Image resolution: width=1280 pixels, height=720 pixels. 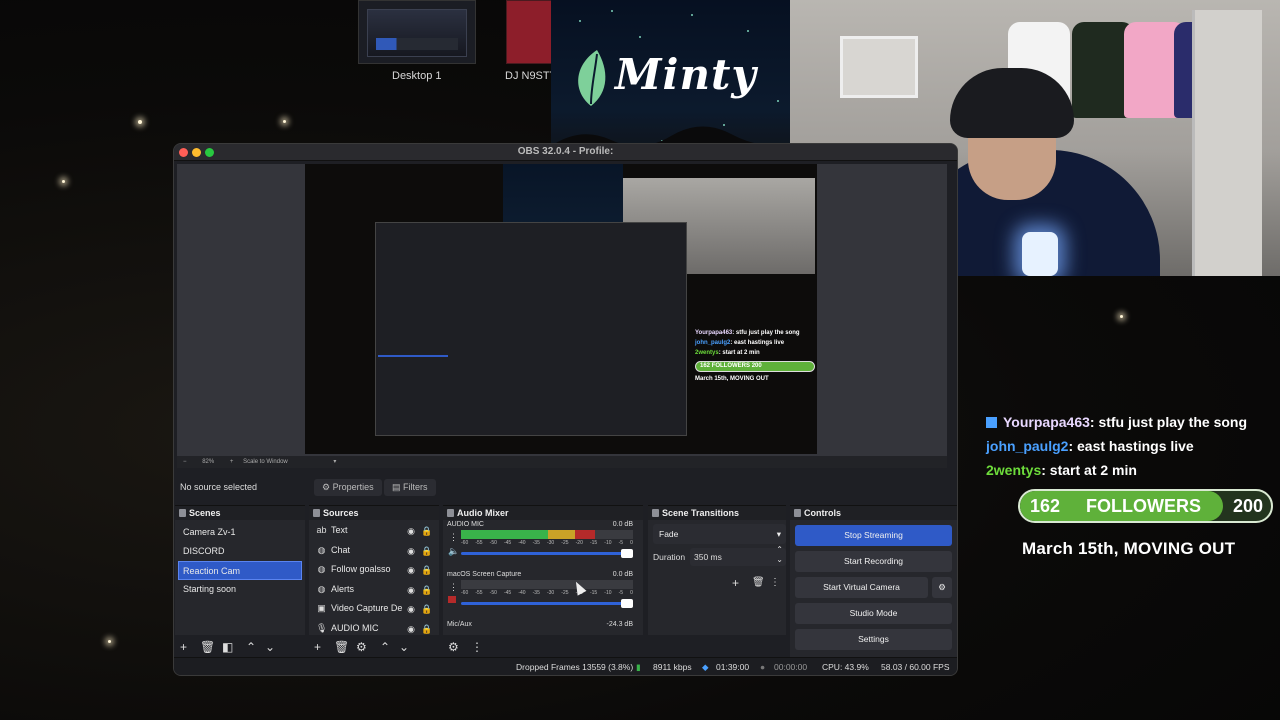 I want to click on source-item: ◍ Chat ◉ 🔒, so click(x=374, y=551).